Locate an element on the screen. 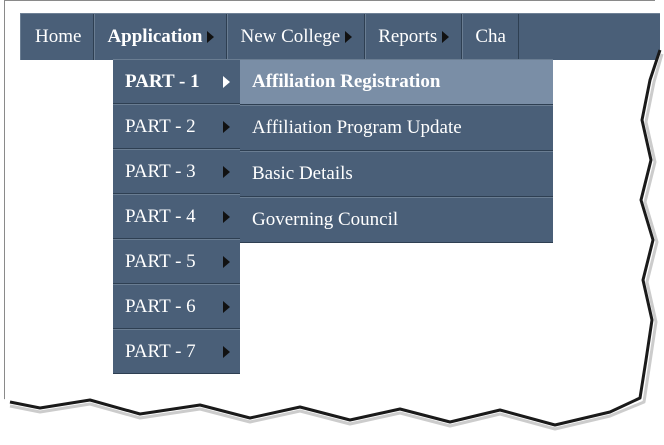  submenu-item-part-2: PART - 2 is located at coordinates (176, 126).